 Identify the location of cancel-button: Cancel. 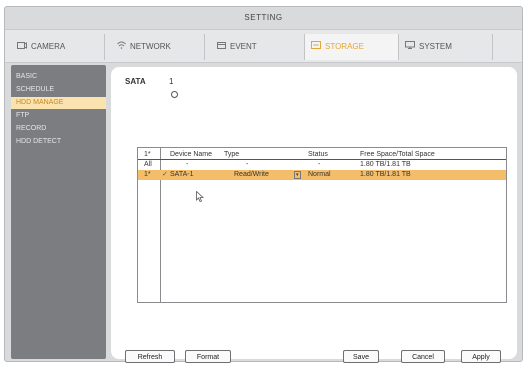
(423, 356).